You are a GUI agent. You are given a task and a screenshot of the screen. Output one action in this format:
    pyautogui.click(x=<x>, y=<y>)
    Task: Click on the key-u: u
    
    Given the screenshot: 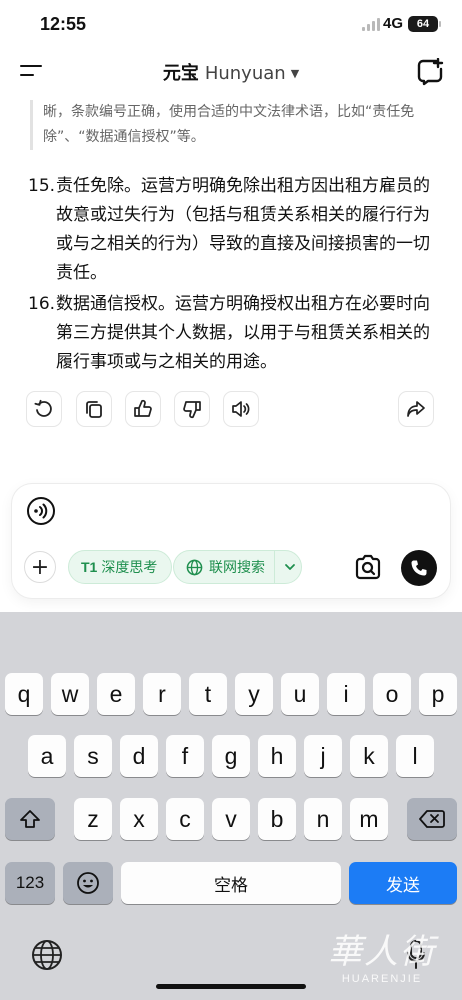 What is the action you would take?
    pyautogui.click(x=300, y=694)
    